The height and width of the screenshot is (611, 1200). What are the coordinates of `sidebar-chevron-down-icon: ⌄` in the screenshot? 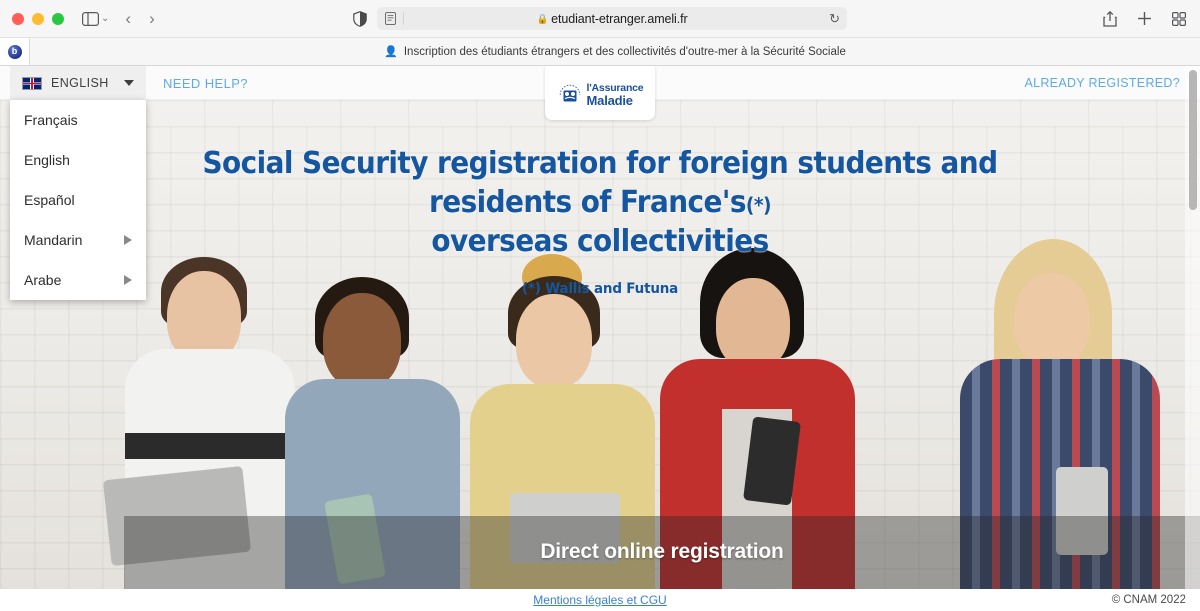 It's located at (105, 18).